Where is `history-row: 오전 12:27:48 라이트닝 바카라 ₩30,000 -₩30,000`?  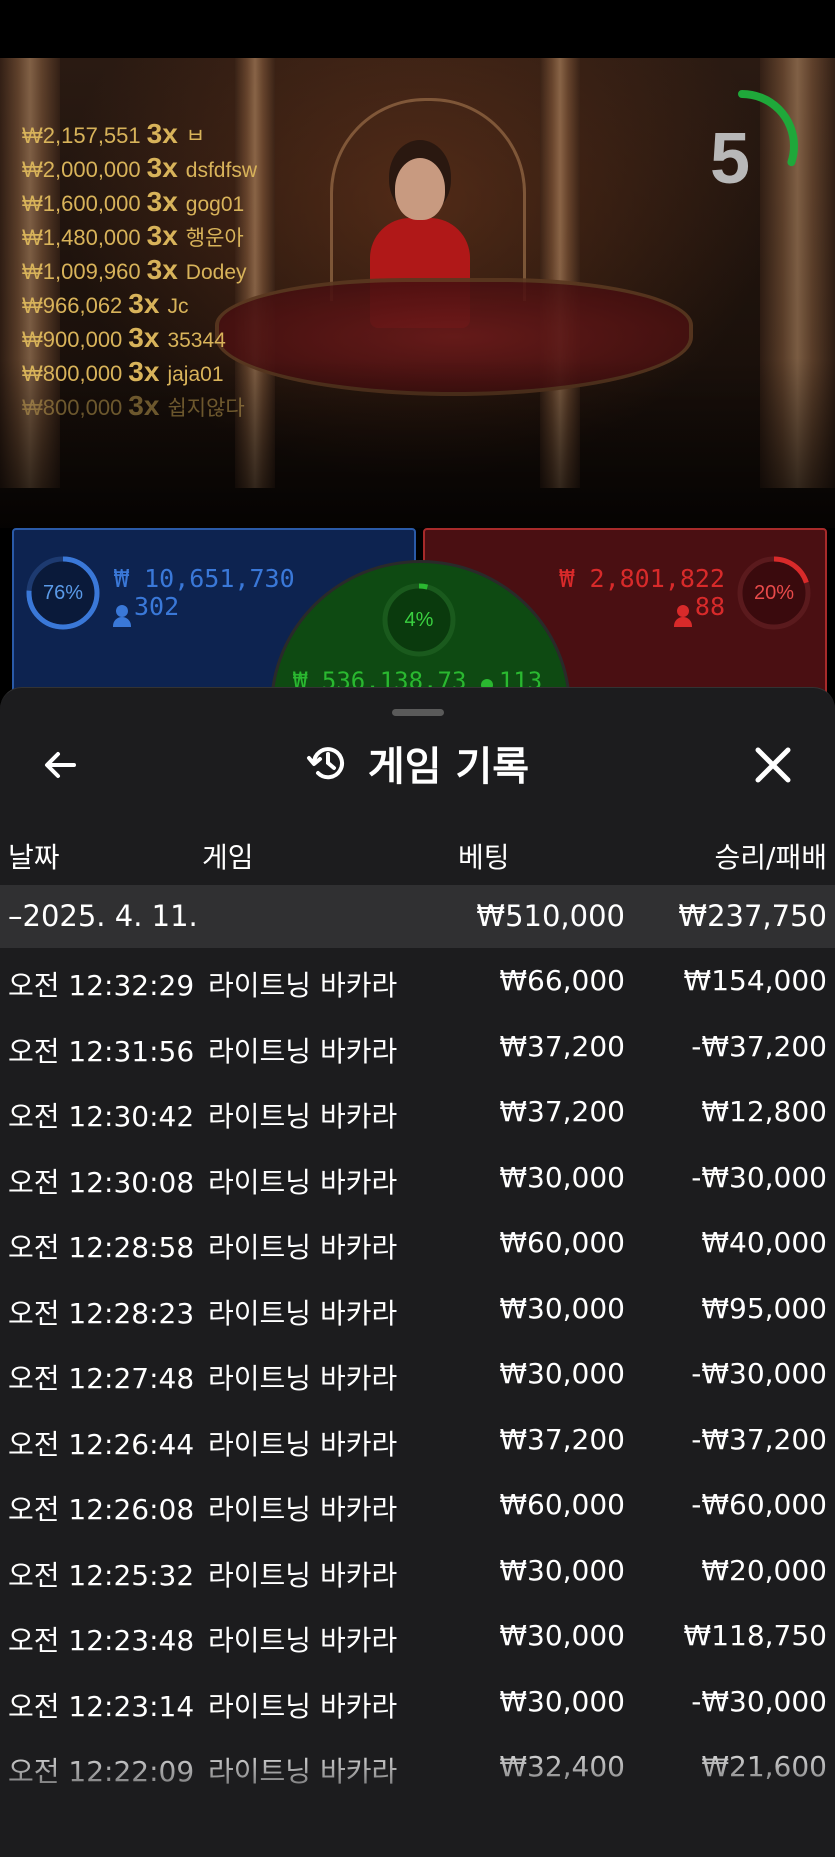 history-row: 오전 12:27:48 라이트닝 바카라 ₩30,000 -₩30,000 is located at coordinates (417, 1375).